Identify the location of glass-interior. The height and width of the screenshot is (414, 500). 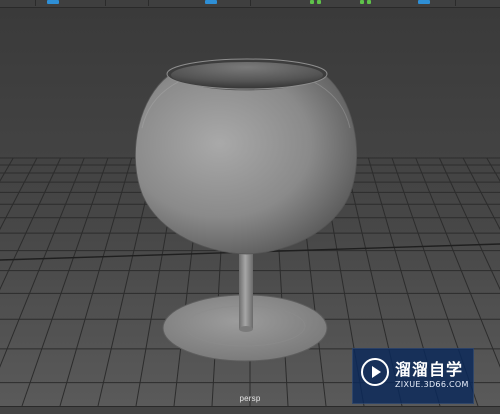
(247, 75).